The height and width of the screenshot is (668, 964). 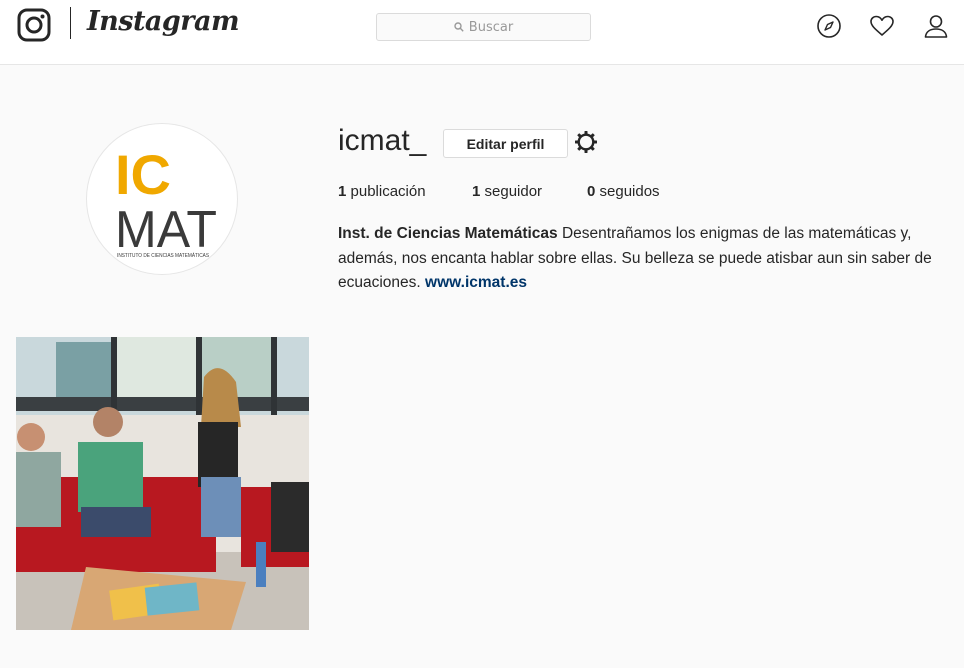 I want to click on stat-posts: 1 publicación, so click(x=382, y=191).